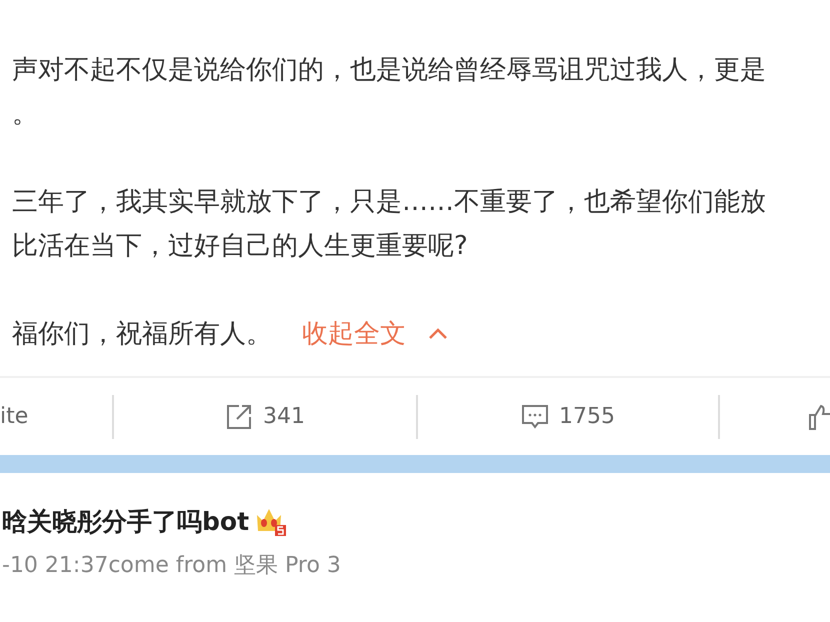 The image size is (830, 622). I want to click on comment-icon, so click(535, 417).